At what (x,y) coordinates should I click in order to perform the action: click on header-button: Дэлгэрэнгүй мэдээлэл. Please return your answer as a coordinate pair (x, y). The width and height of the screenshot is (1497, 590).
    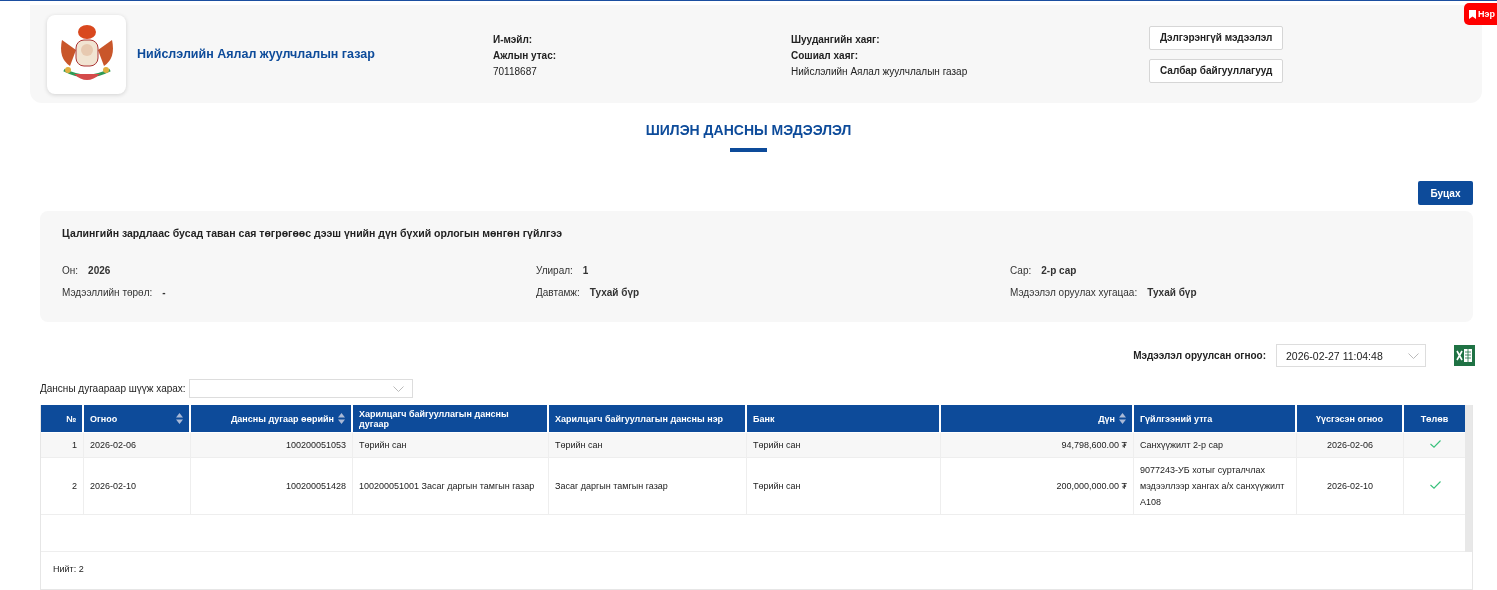
    Looking at the image, I should click on (1216, 37).